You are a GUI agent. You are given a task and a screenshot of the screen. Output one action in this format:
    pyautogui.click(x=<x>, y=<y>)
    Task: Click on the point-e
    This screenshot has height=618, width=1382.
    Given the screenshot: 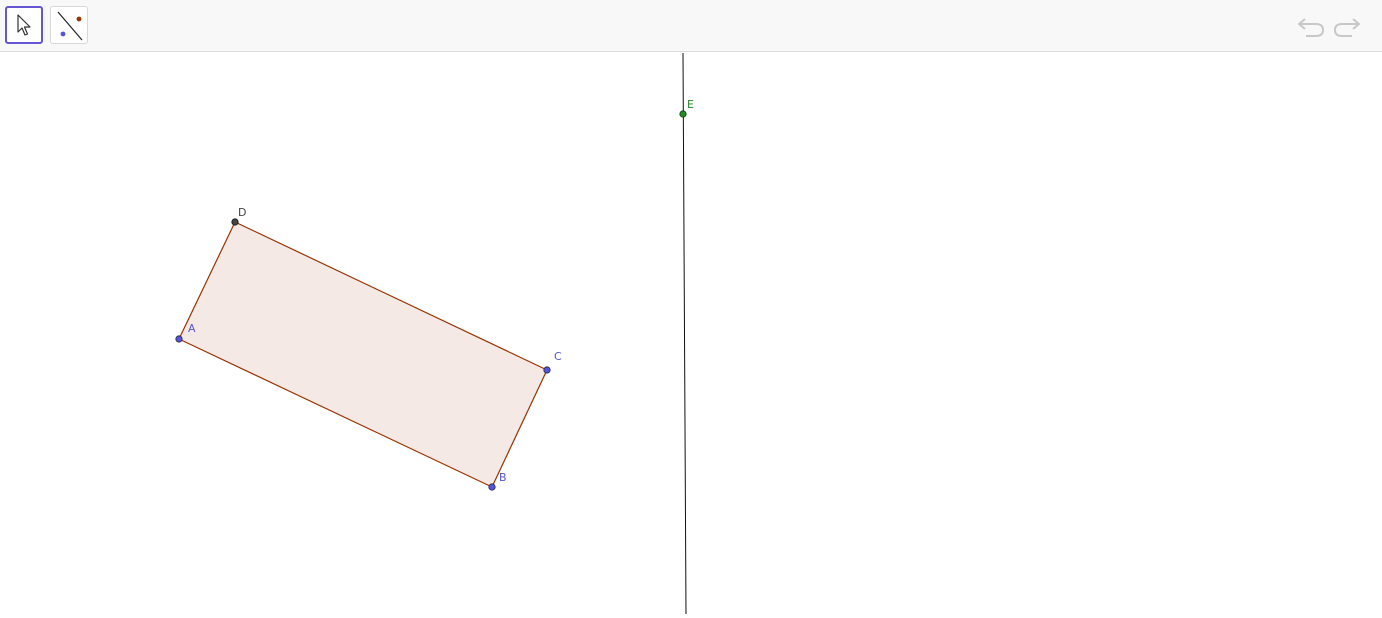 What is the action you would take?
    pyautogui.click(x=683, y=114)
    